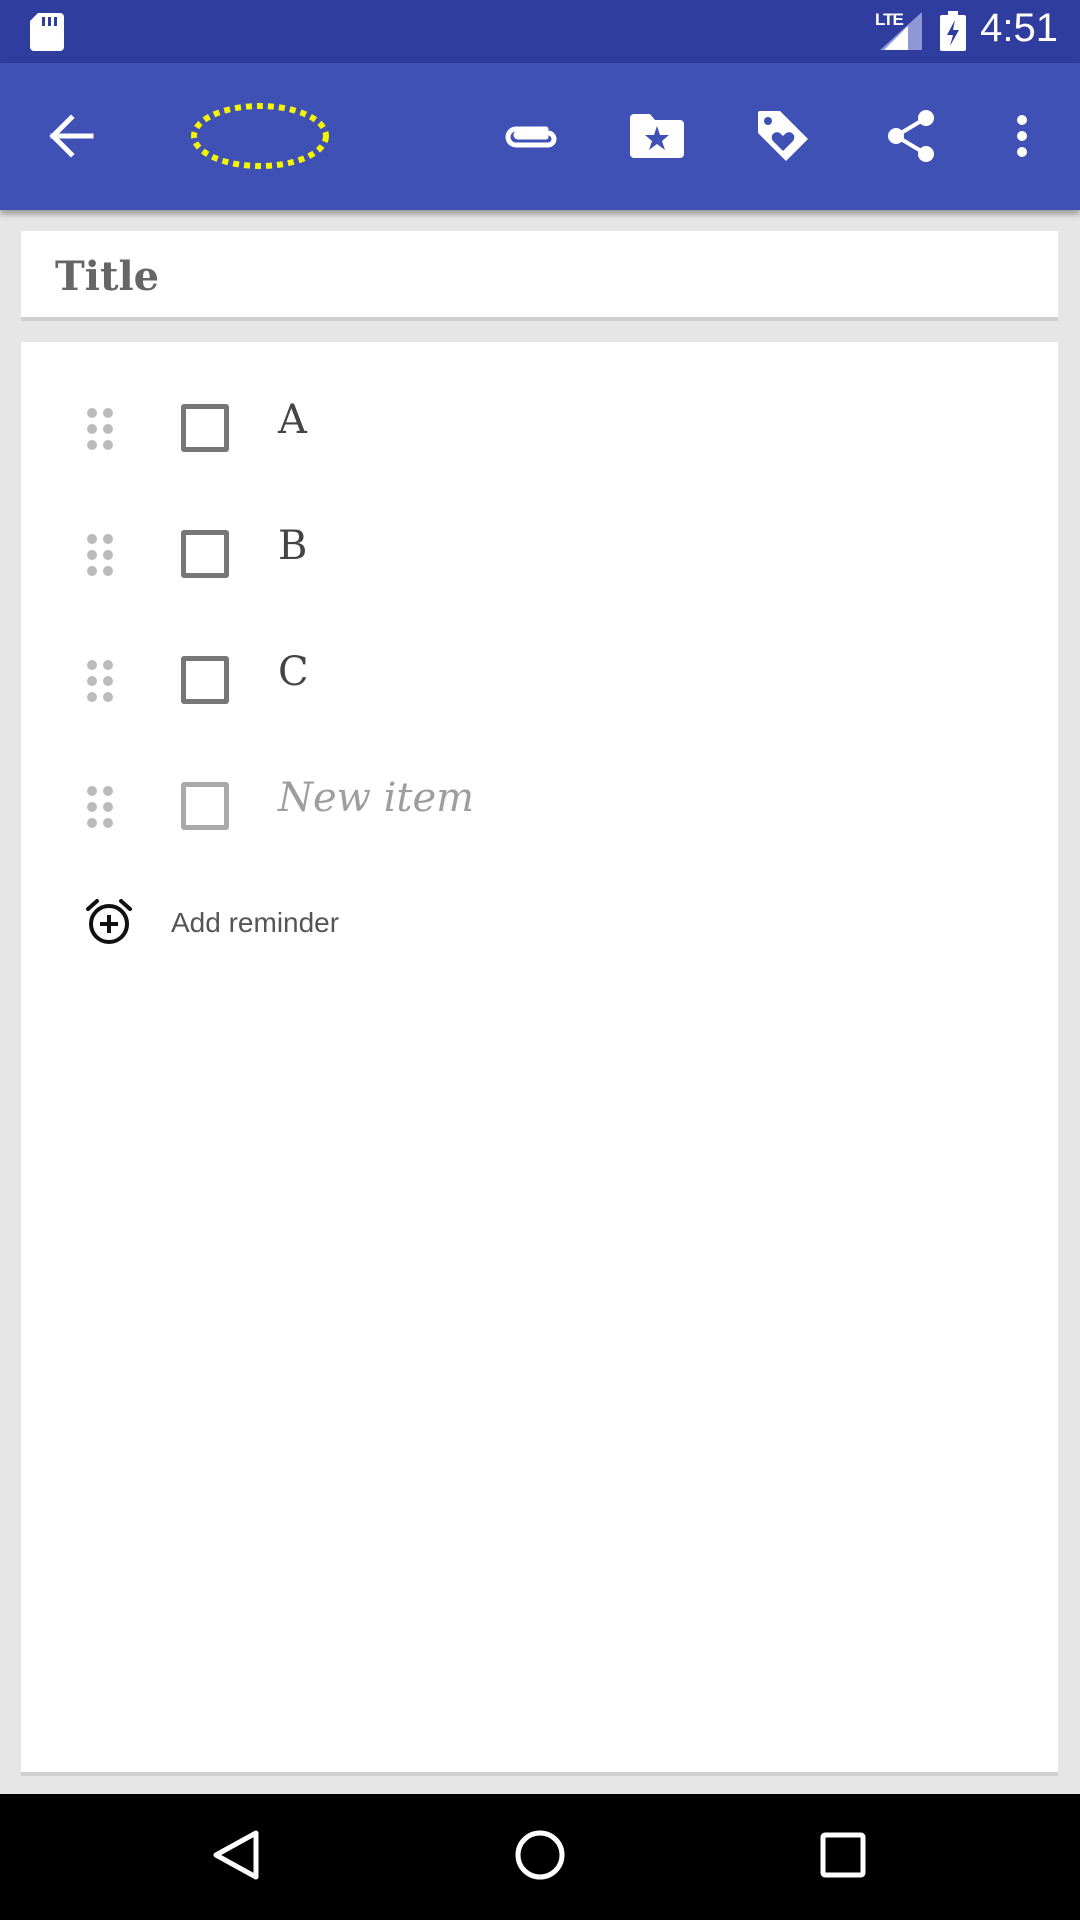 The height and width of the screenshot is (1920, 1080). I want to click on nav-recents-button, so click(843, 1857).